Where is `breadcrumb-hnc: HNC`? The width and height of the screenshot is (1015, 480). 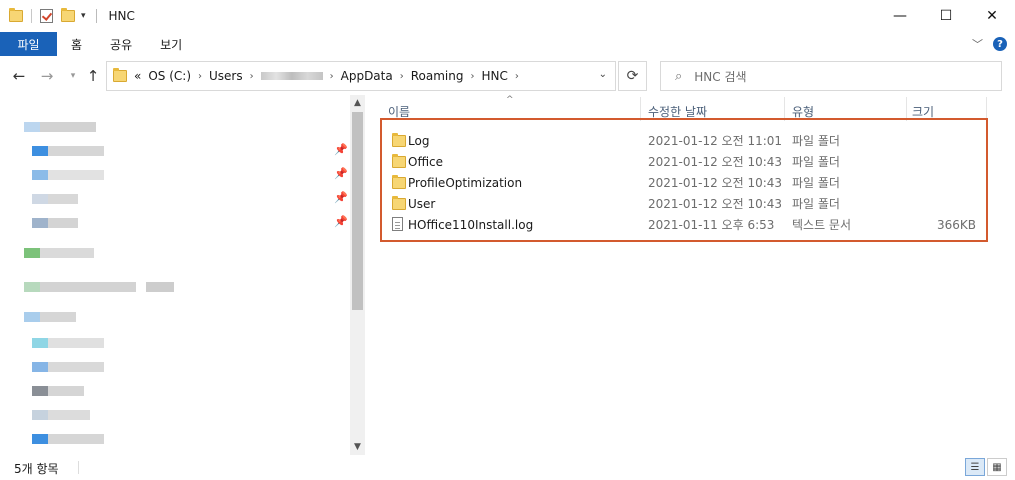
breadcrumb-hnc: HNC is located at coordinates (494, 76).